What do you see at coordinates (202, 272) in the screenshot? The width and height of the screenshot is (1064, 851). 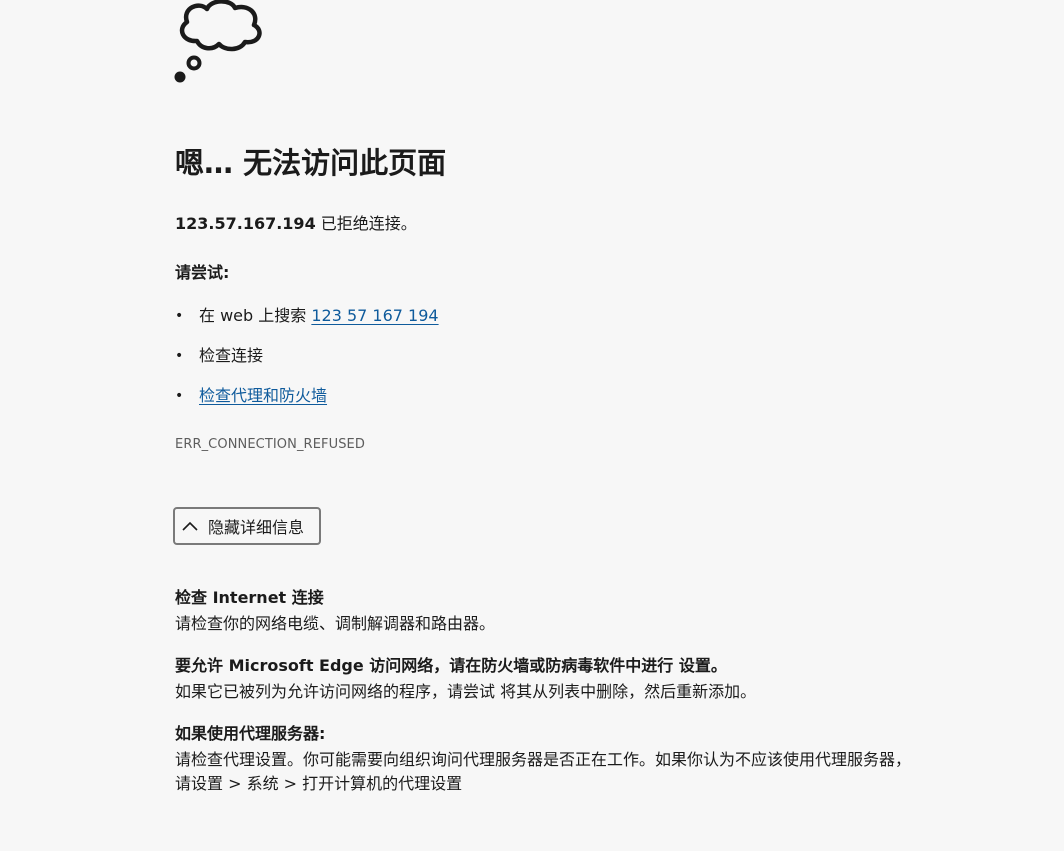 I see `try-heading: 请尝试:` at bounding box center [202, 272].